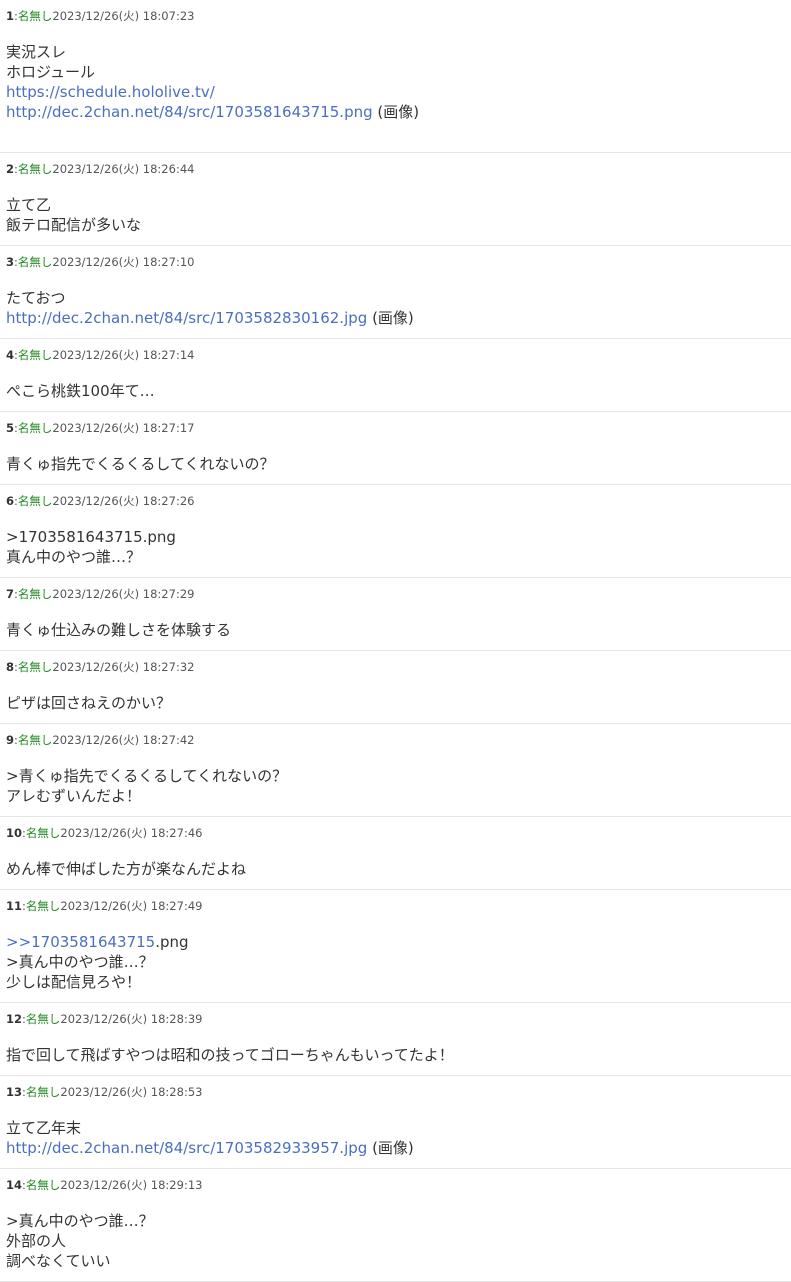 This screenshot has width=791, height=1282. What do you see at coordinates (29, 205) in the screenshot?
I see `post-line: 立て乙` at bounding box center [29, 205].